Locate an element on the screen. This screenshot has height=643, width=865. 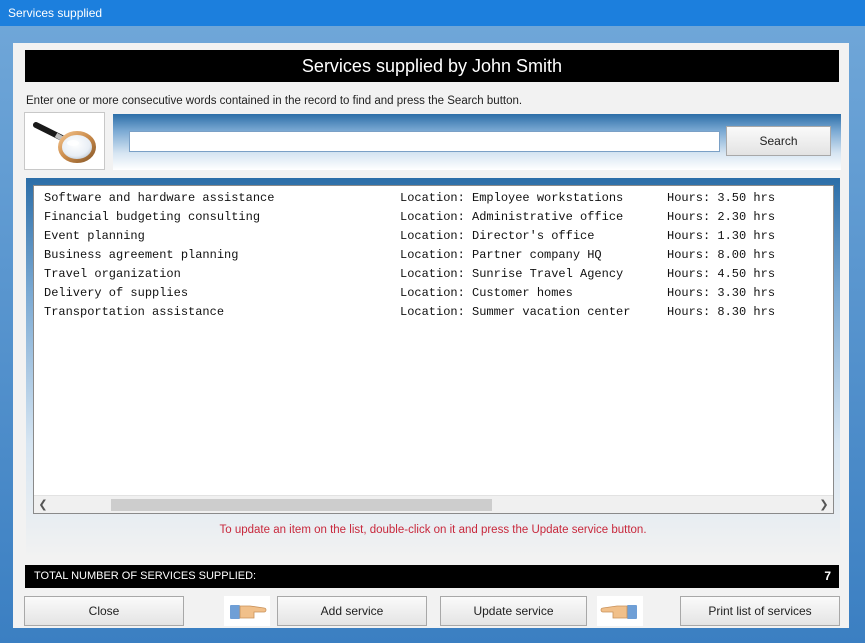
service-name: Transportation assistance is located at coordinates (134, 312).